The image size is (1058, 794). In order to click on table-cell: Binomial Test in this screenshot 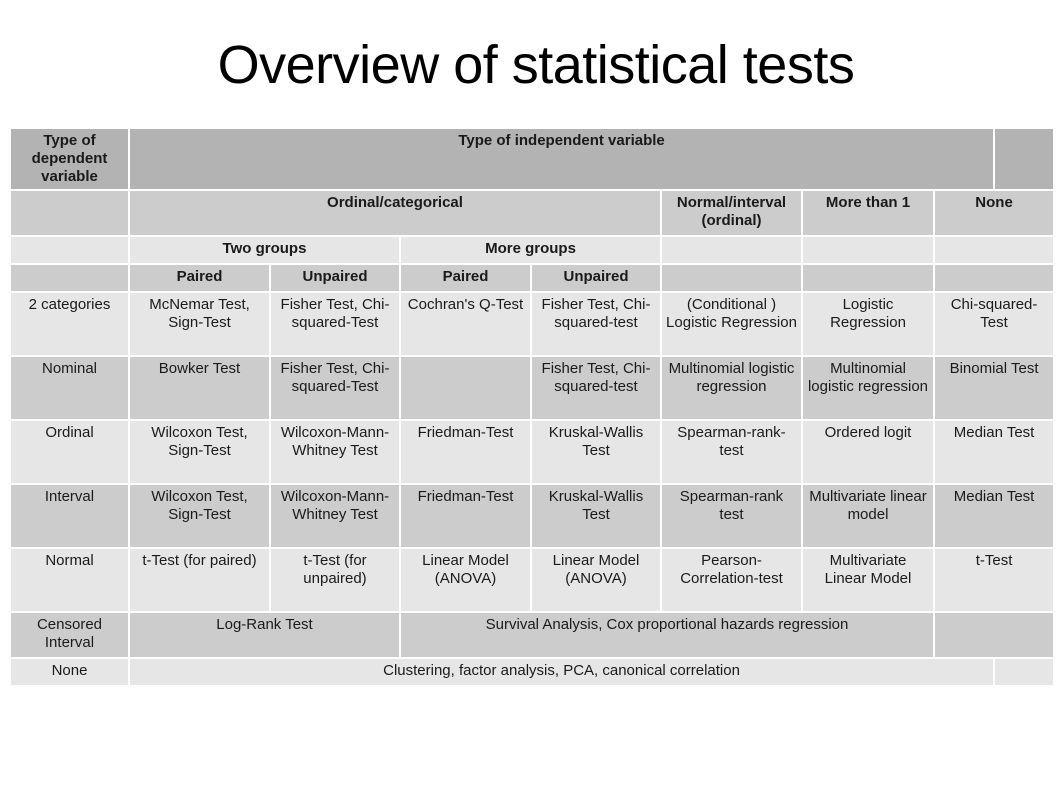, I will do `click(994, 388)`.